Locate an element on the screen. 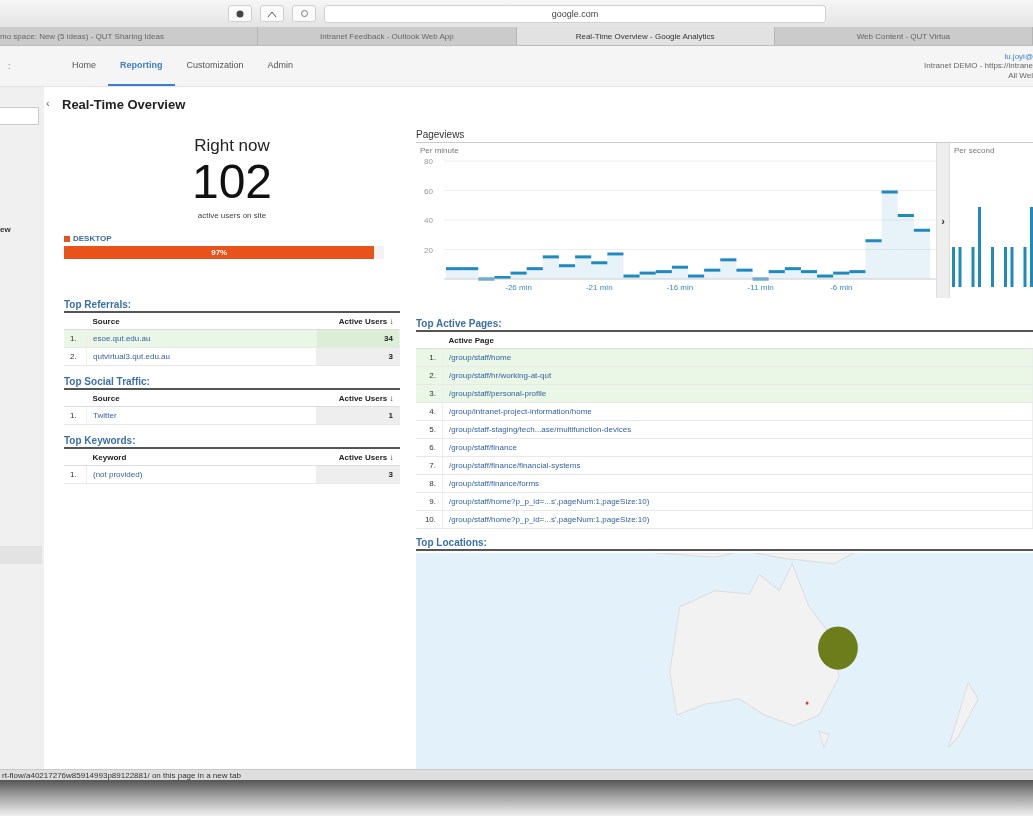 The width and height of the screenshot is (1033, 816). status-text: rt-flow/a40217276w85914993p89122881/ on this page in a new tab is located at coordinates (121, 775).